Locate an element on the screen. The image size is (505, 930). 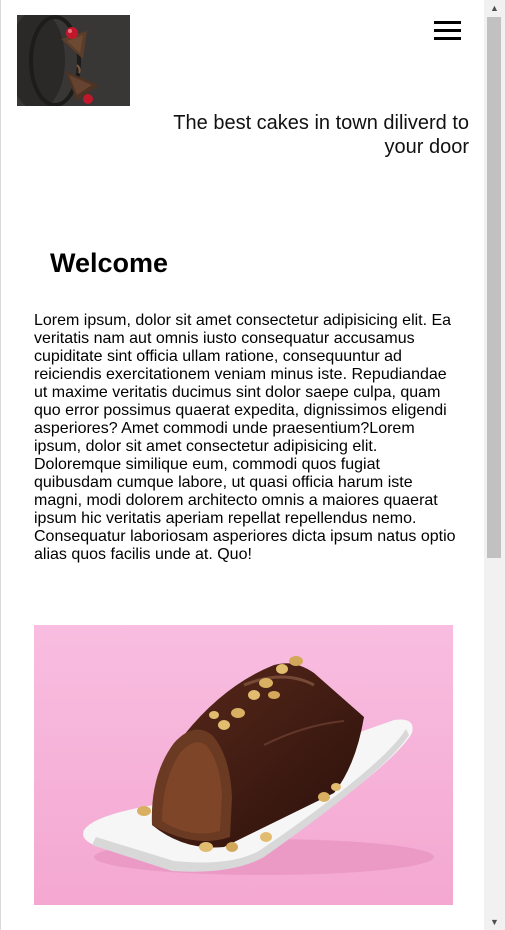
vertical-scrollbar: ▲ ▼ is located at coordinates (494, 465).